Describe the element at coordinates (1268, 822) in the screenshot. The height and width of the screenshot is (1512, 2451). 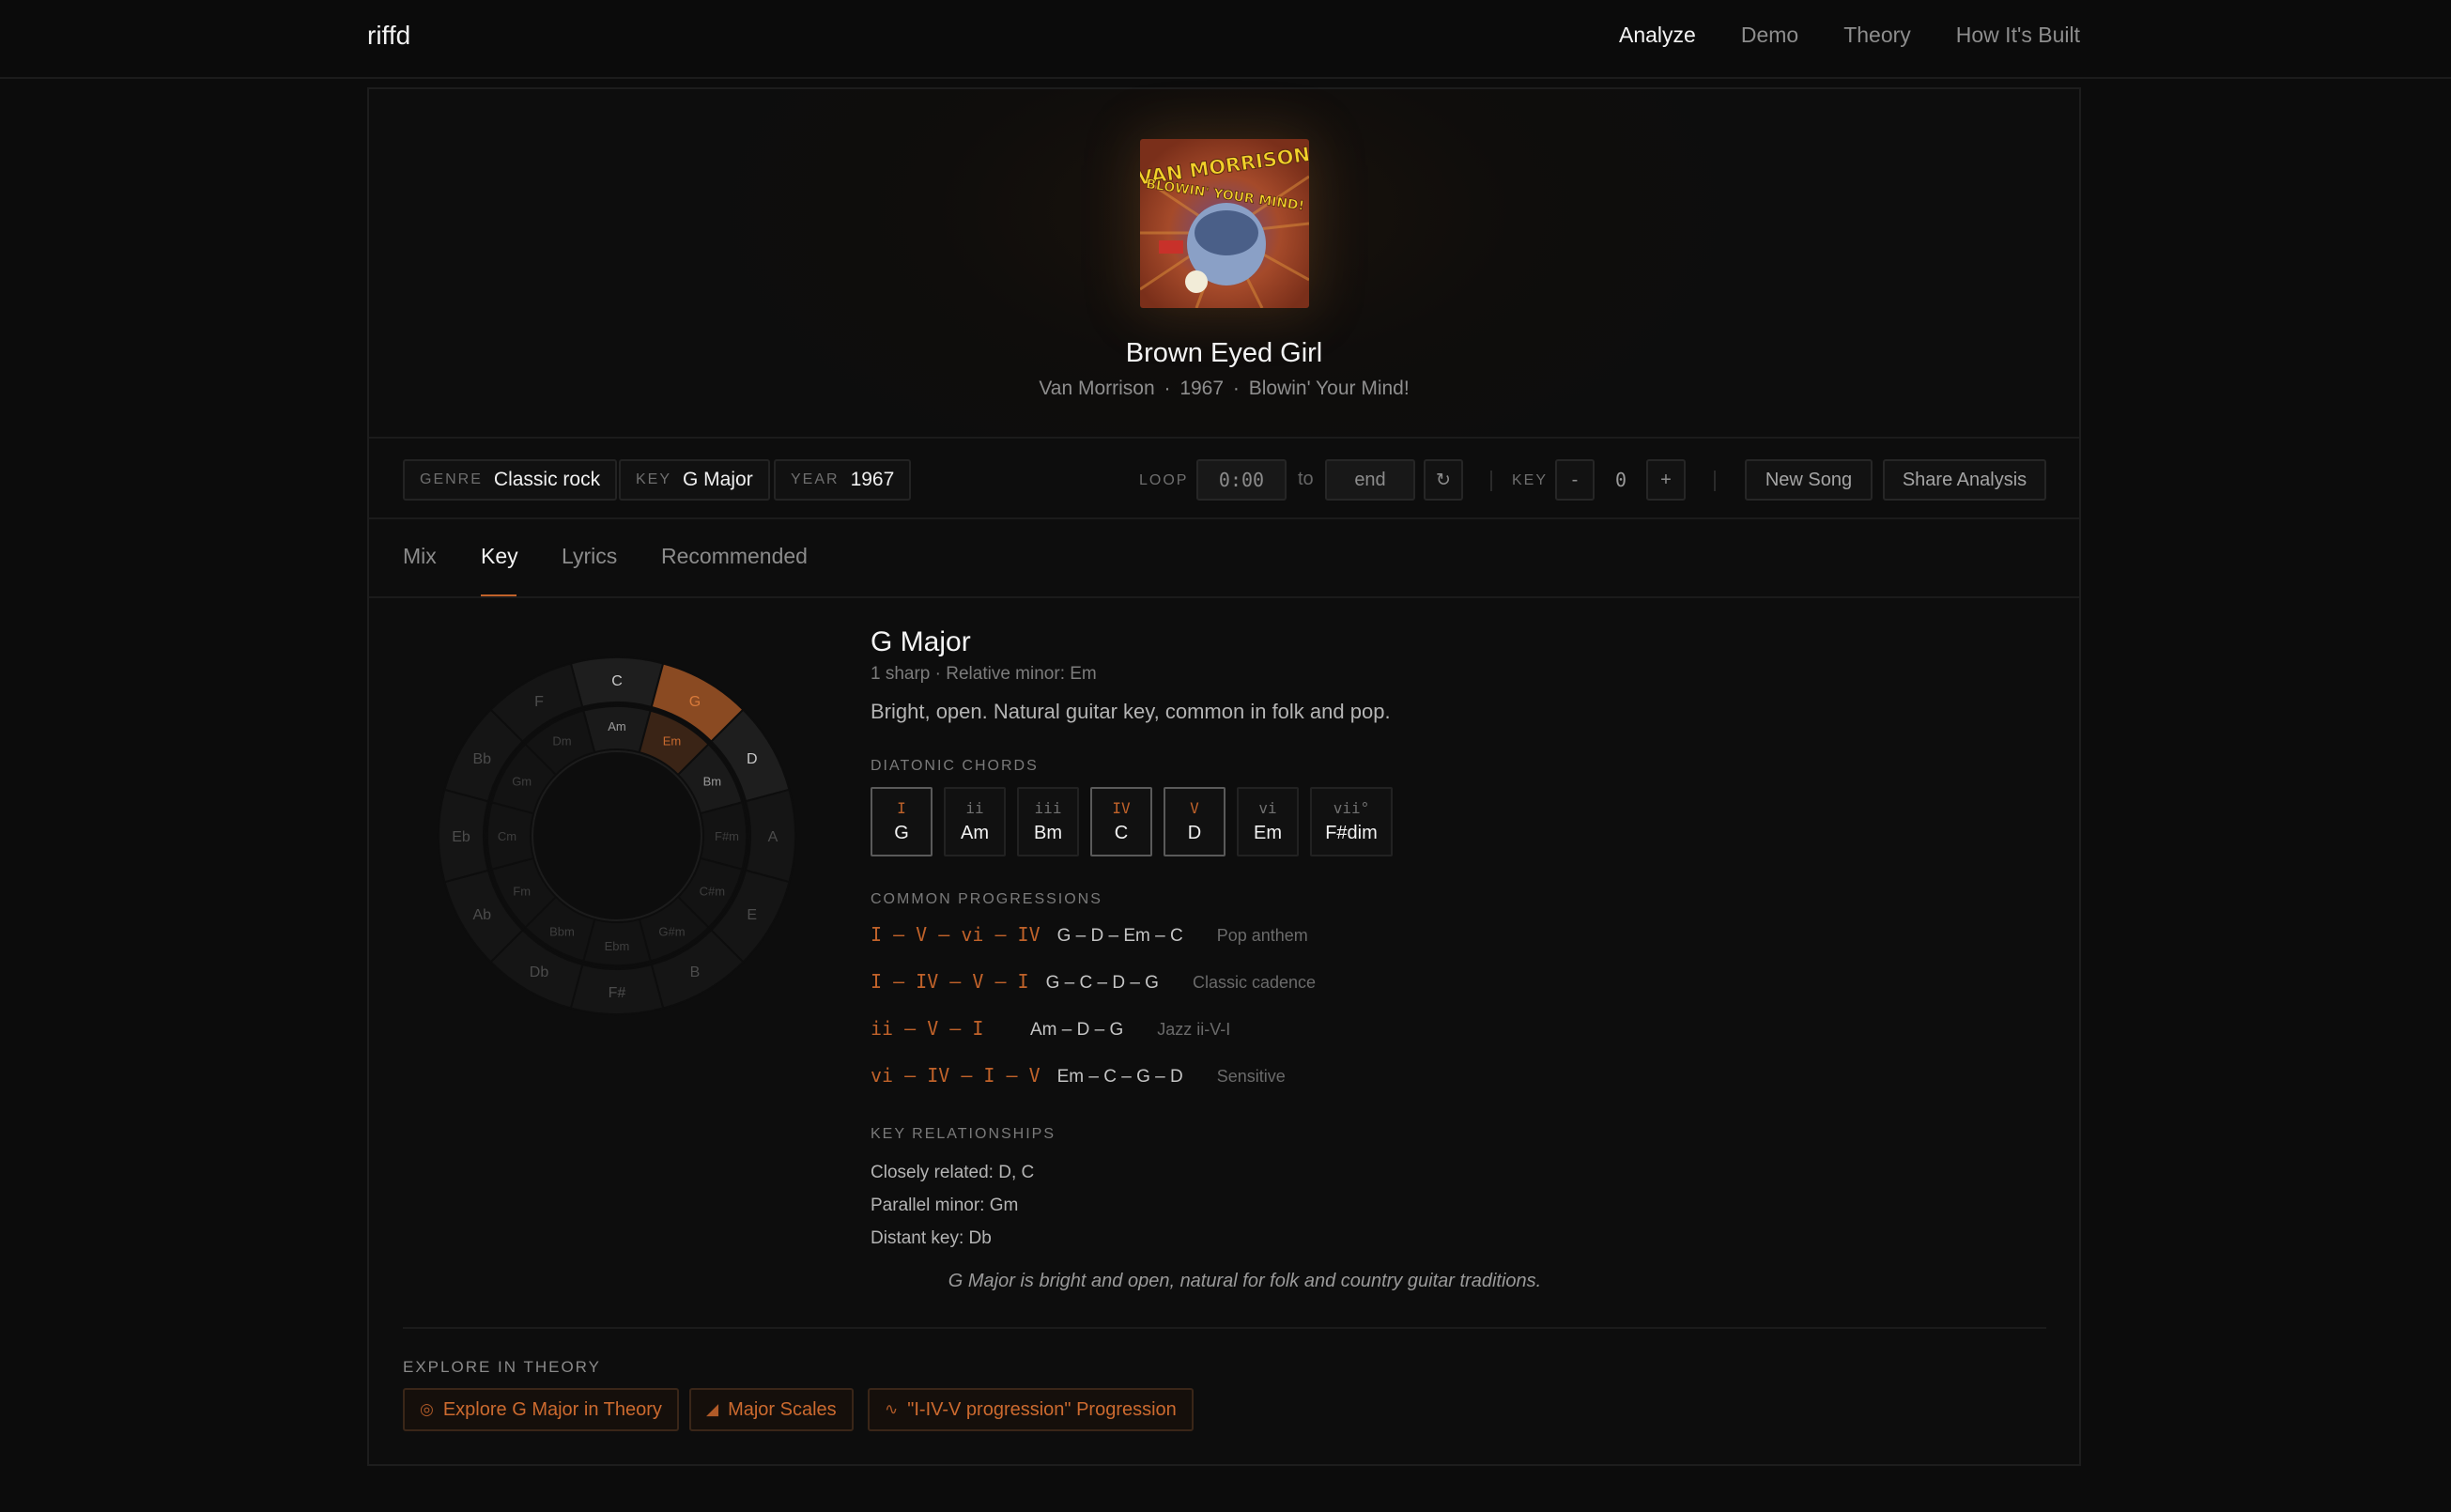
I see `chord-card: vi Em` at that location.